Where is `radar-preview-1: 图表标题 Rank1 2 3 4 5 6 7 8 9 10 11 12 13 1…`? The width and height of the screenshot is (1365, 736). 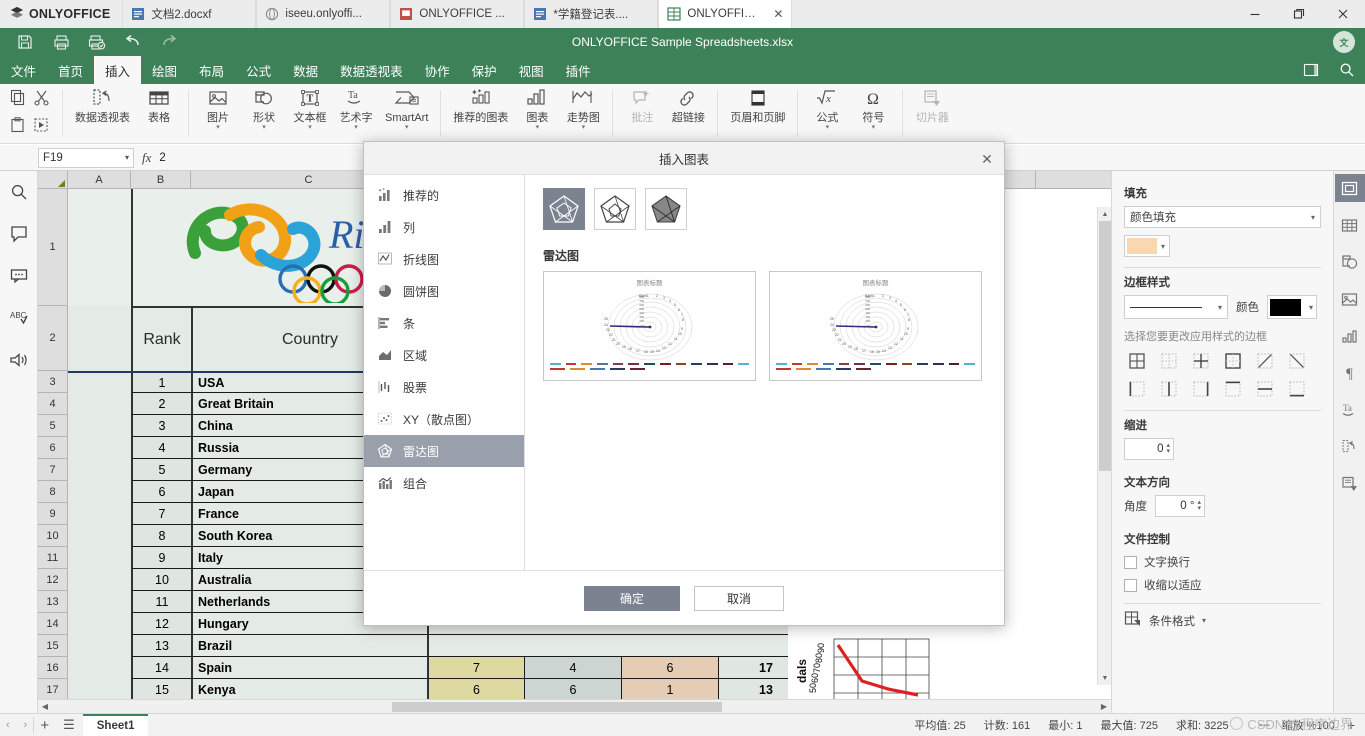
radar-preview-1: 图表标题 Rank1 2 3 4 5 6 7 8 9 10 11 12 13 1… is located at coordinates (649, 326).